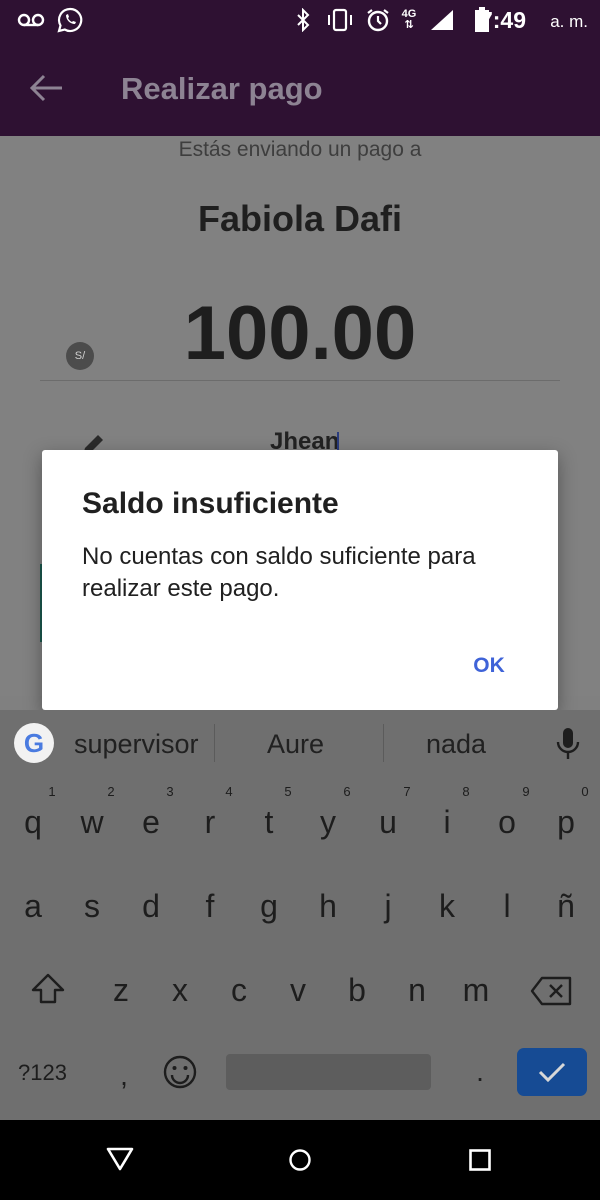 The width and height of the screenshot is (600, 1200). What do you see at coordinates (300, 380) in the screenshot?
I see `amount-underline` at bounding box center [300, 380].